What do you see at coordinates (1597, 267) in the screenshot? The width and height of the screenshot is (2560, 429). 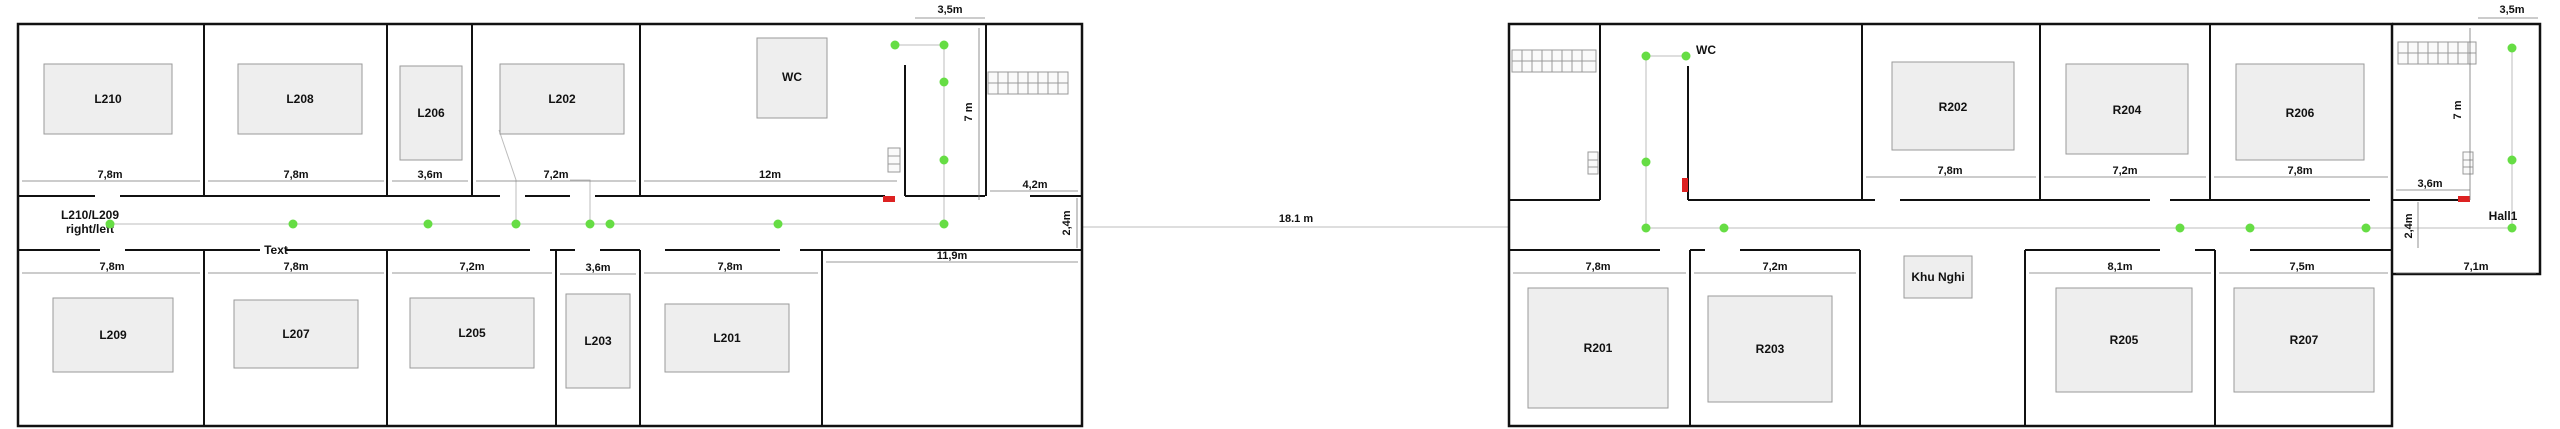 I see `dim-bottom-r201: 7,8m` at bounding box center [1597, 267].